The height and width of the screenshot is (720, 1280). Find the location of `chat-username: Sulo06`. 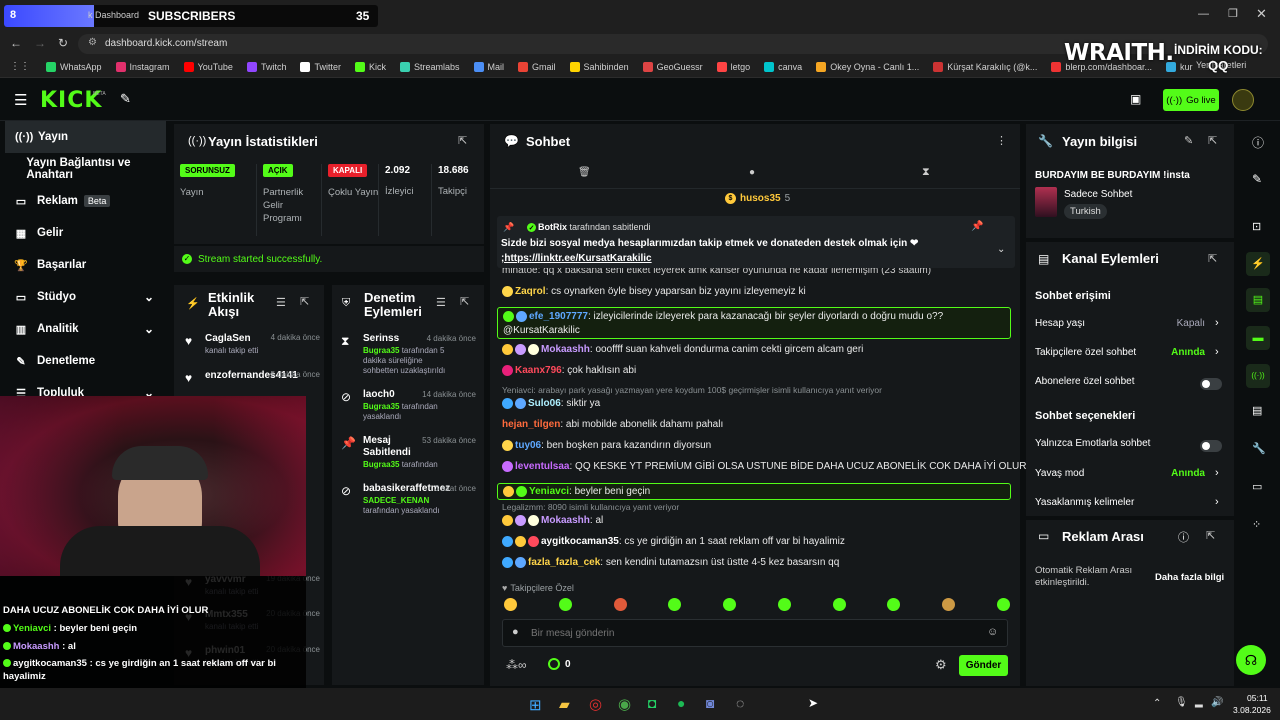

chat-username: Sulo06 is located at coordinates (544, 403).